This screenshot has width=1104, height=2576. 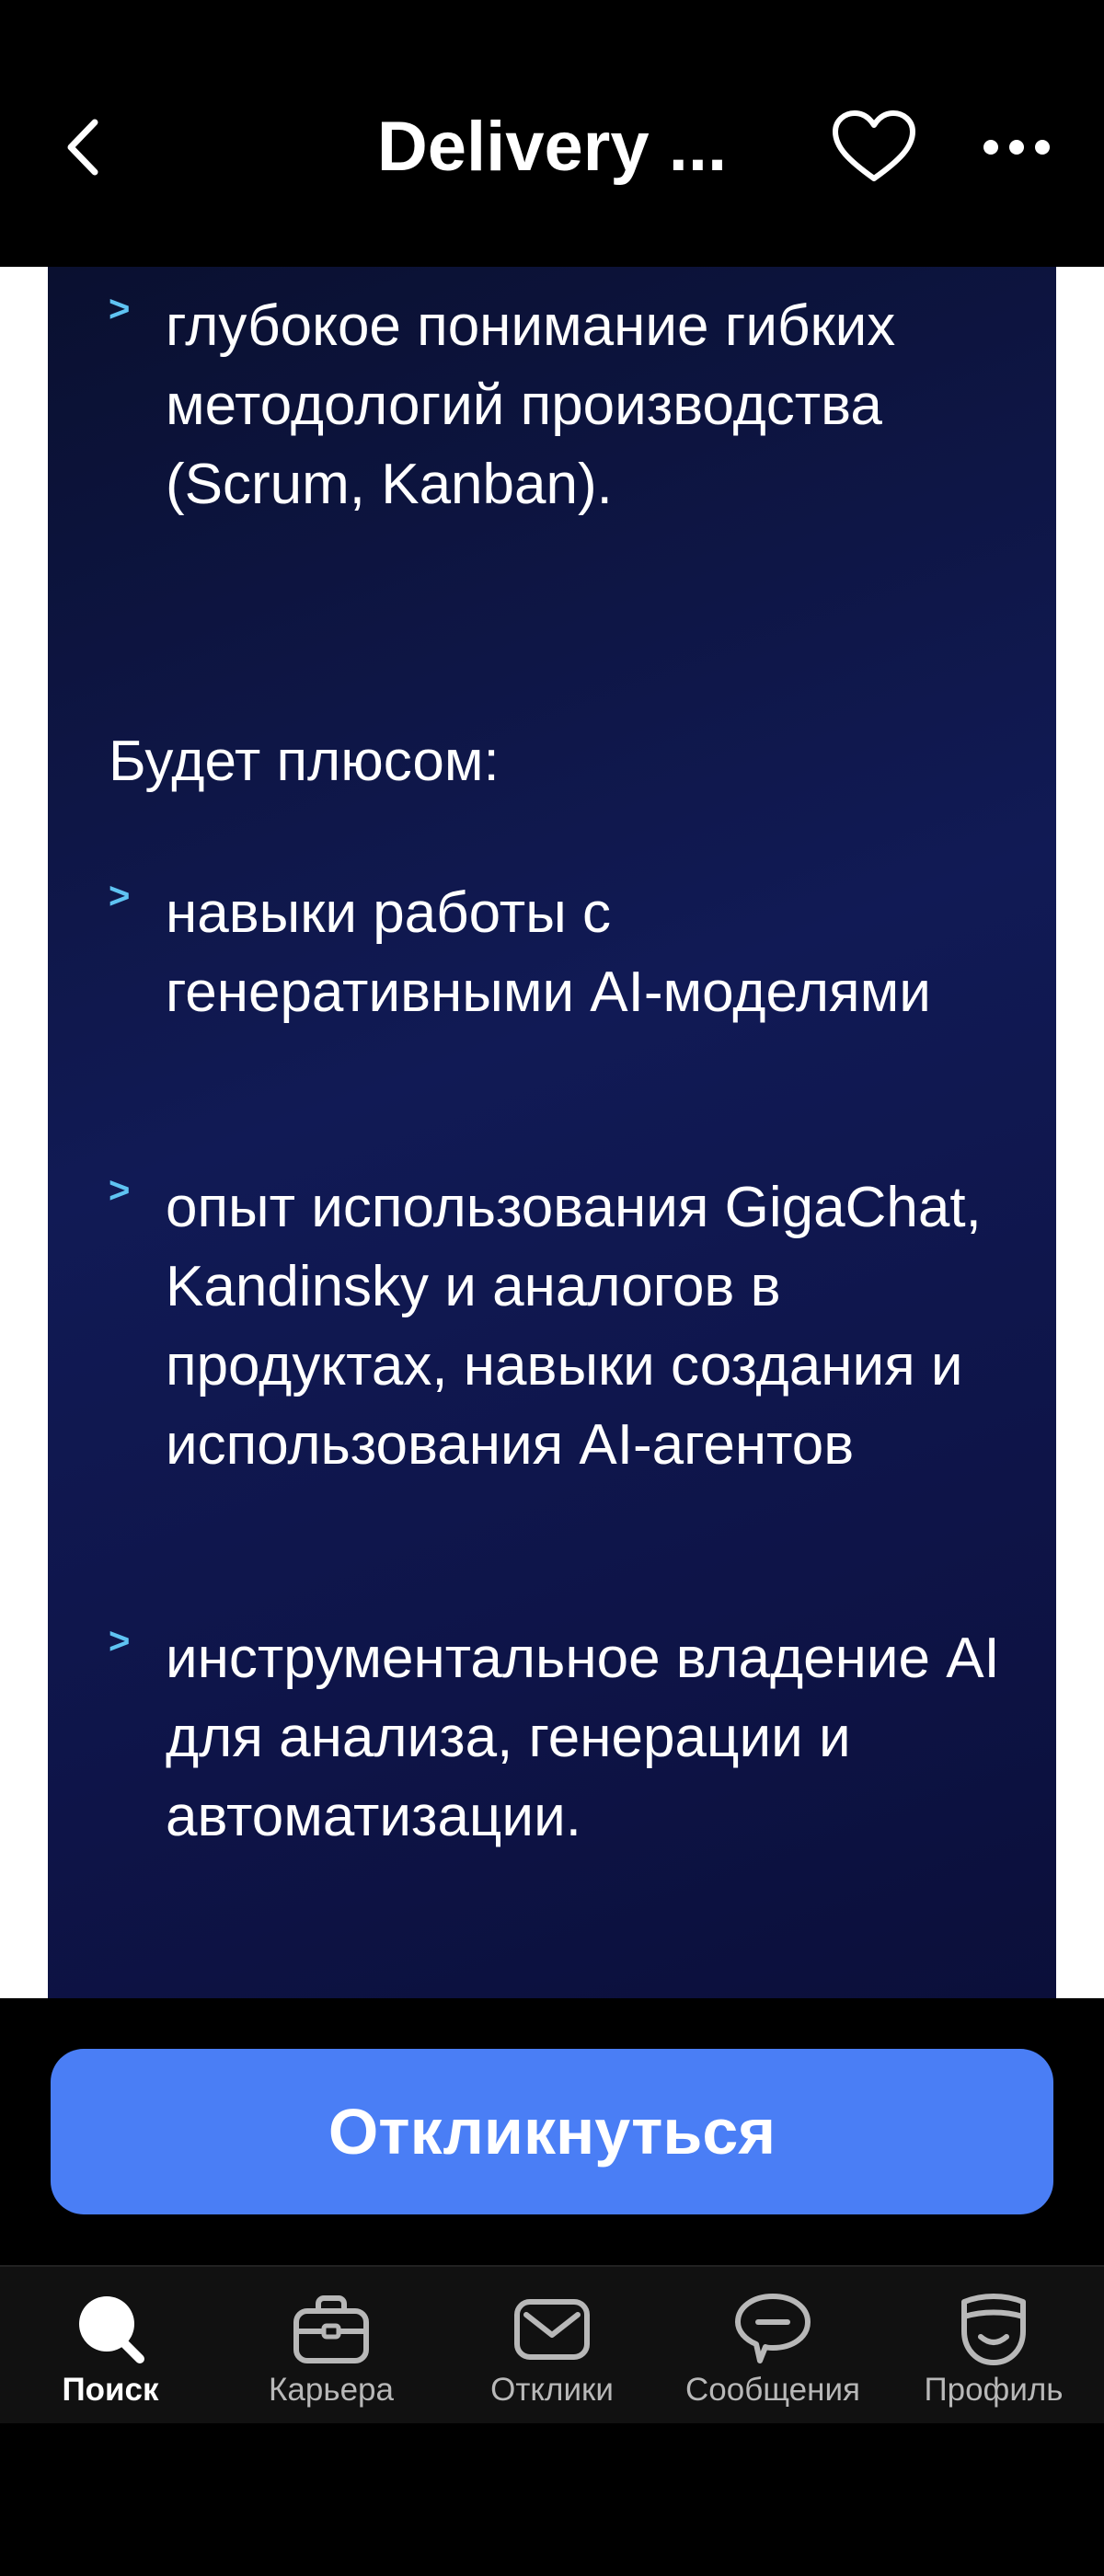 What do you see at coordinates (552, 2390) in the screenshot?
I see `nav-label: Отклики` at bounding box center [552, 2390].